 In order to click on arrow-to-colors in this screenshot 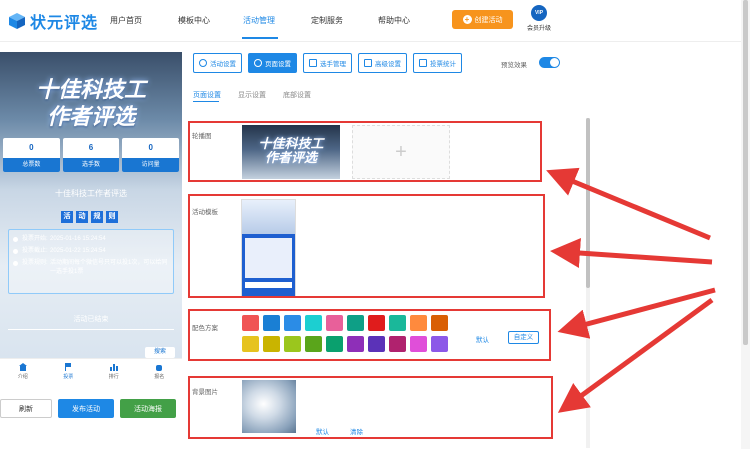, I will do `click(636, 313)`.